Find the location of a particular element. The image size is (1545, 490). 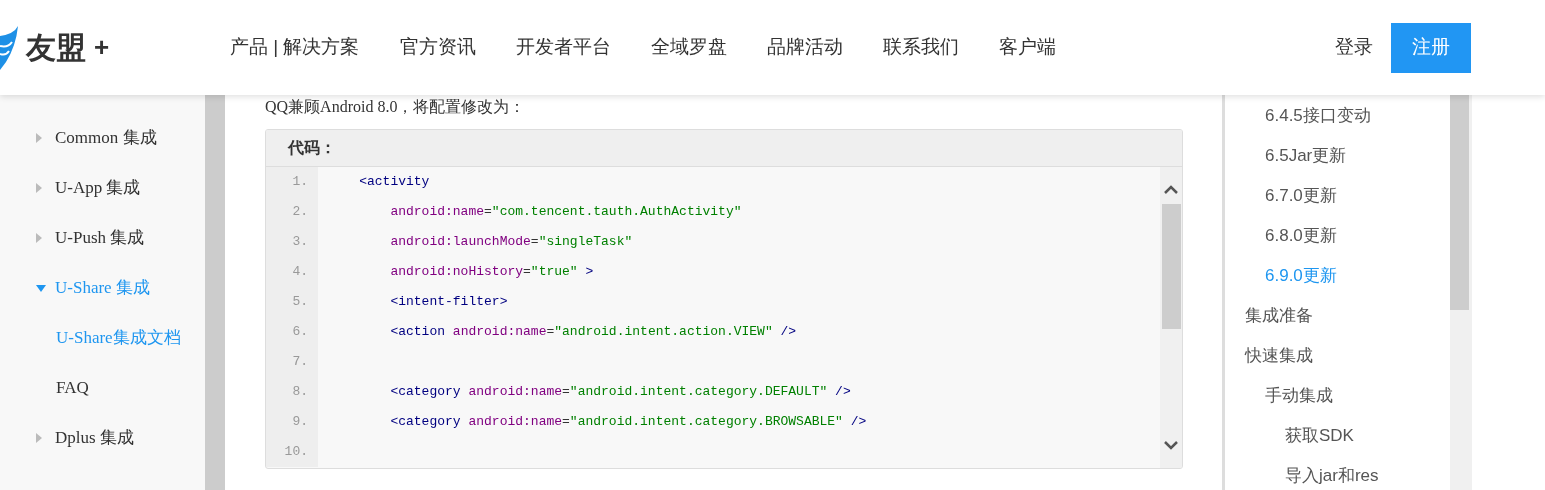

logo-plus: + is located at coordinates (102, 47).